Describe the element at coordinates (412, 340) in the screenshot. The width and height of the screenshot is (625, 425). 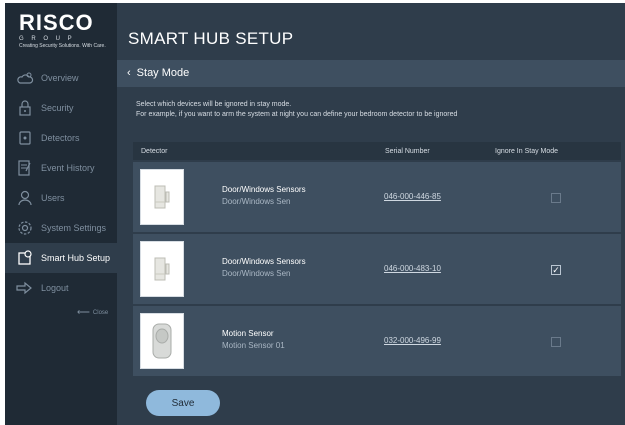
I see `serial-number-link: 032-000-496-99` at that location.